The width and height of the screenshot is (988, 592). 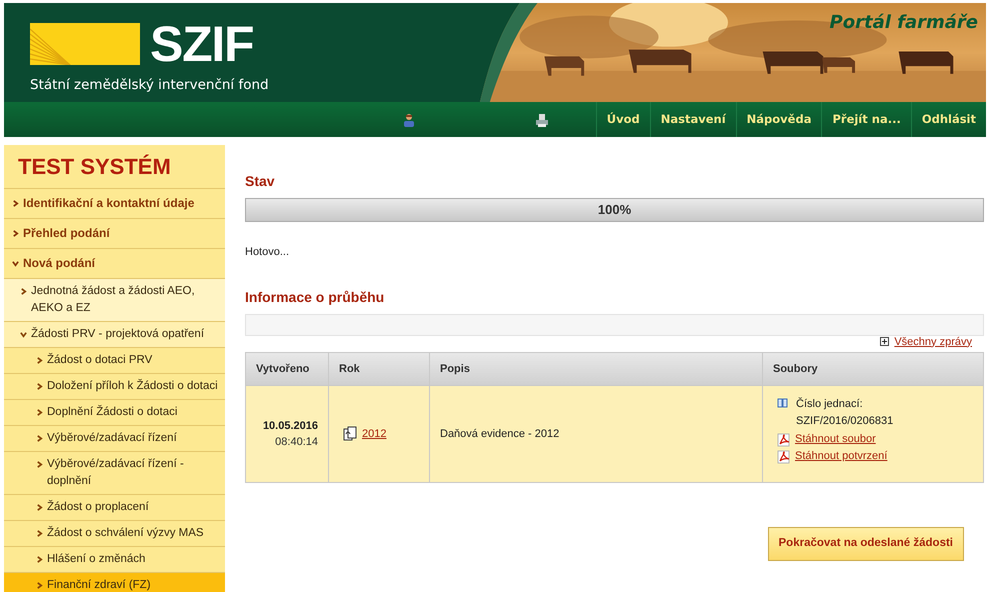 What do you see at coordinates (287, 369) in the screenshot?
I see `column-header: Vytvořeno` at bounding box center [287, 369].